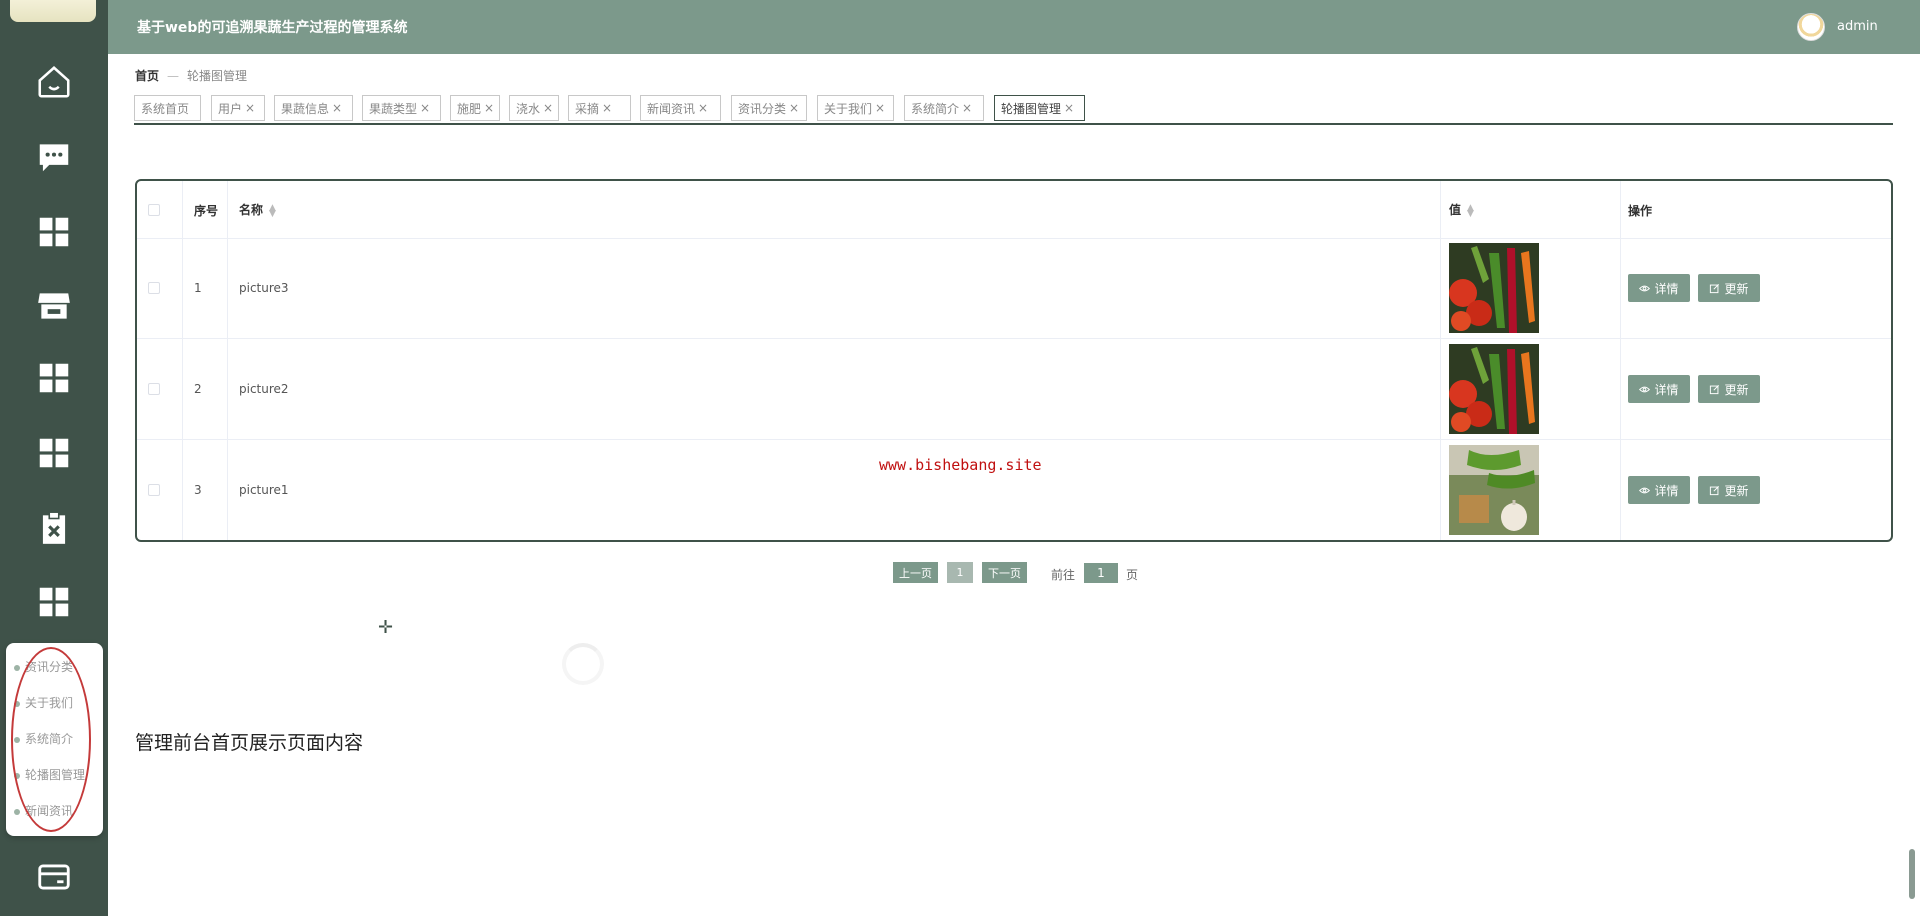 This screenshot has width=1920, height=916. Describe the element at coordinates (54, 877) in the screenshot. I see `card-icon` at that location.